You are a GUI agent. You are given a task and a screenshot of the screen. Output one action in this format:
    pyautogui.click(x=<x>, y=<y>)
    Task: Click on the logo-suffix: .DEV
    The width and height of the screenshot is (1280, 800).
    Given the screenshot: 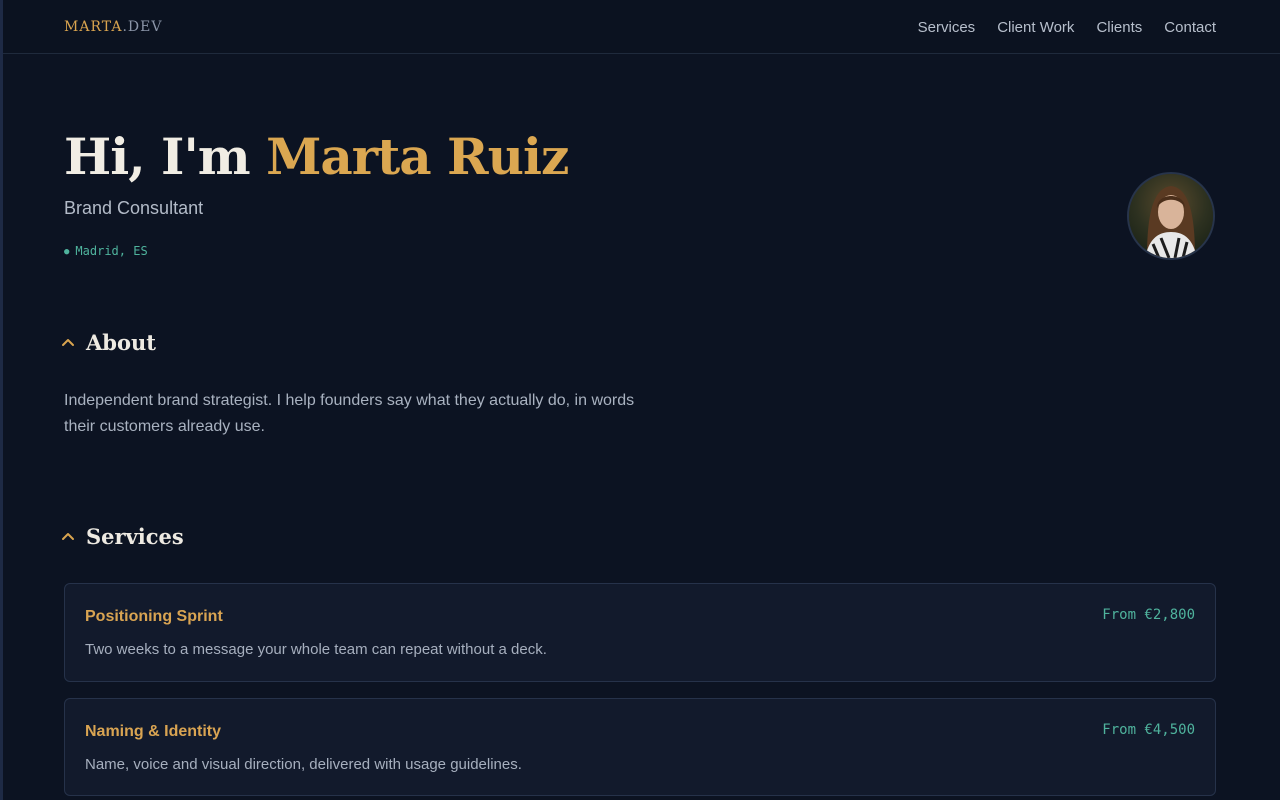 What is the action you would take?
    pyautogui.click(x=142, y=27)
    